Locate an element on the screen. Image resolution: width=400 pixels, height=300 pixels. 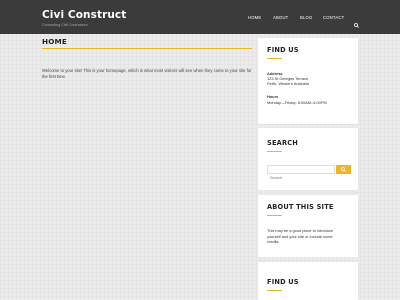
hours-label: Hours is located at coordinates (273, 96).